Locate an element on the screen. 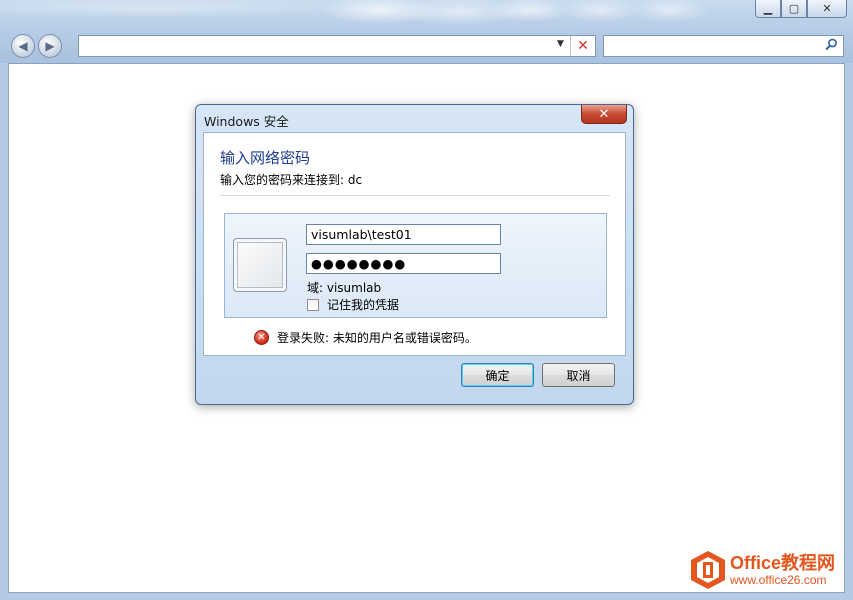 This screenshot has height=600, width=853. maximize-button: ▢ is located at coordinates (794, 9).